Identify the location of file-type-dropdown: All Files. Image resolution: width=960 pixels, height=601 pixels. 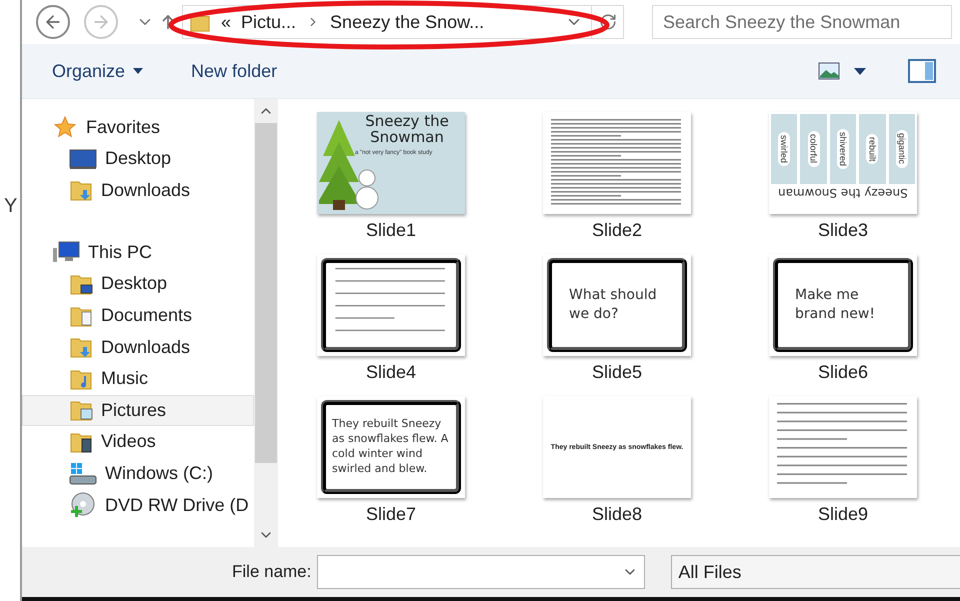
(815, 572).